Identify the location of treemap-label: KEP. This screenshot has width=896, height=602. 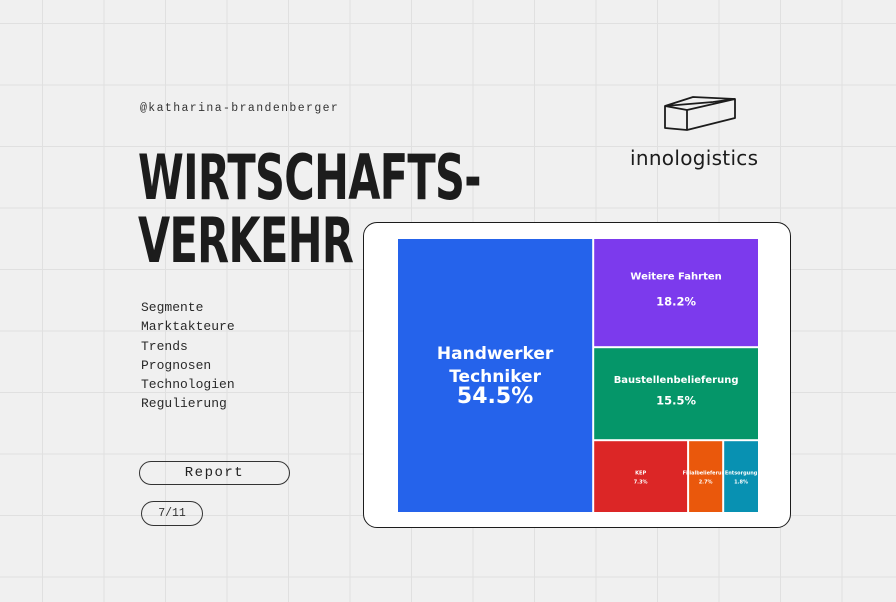
(640, 473).